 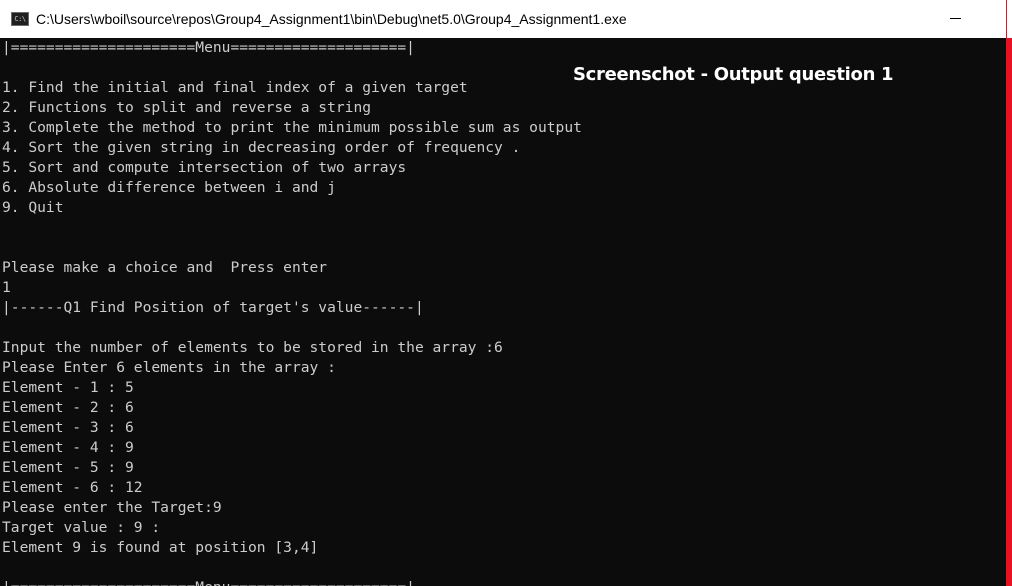 I want to click on screenshot-caption: Screenschot - Output question 1, so click(x=733, y=74).